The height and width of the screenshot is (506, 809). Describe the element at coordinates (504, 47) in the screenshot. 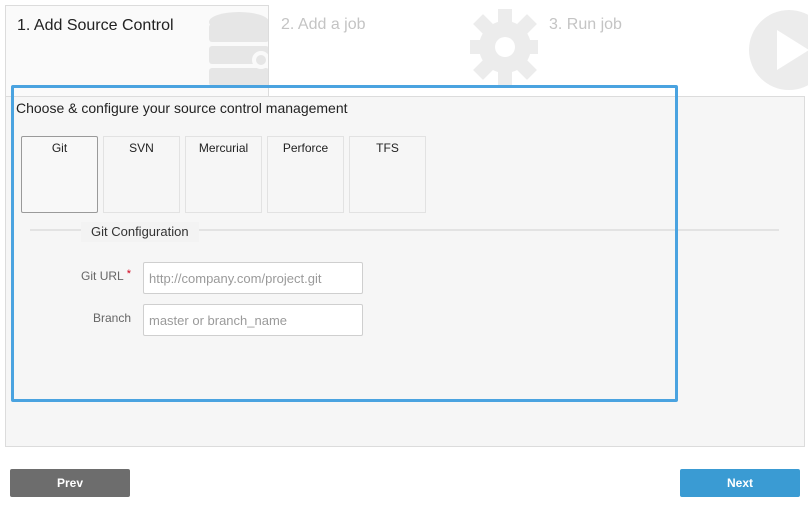

I see `gear-icon` at that location.